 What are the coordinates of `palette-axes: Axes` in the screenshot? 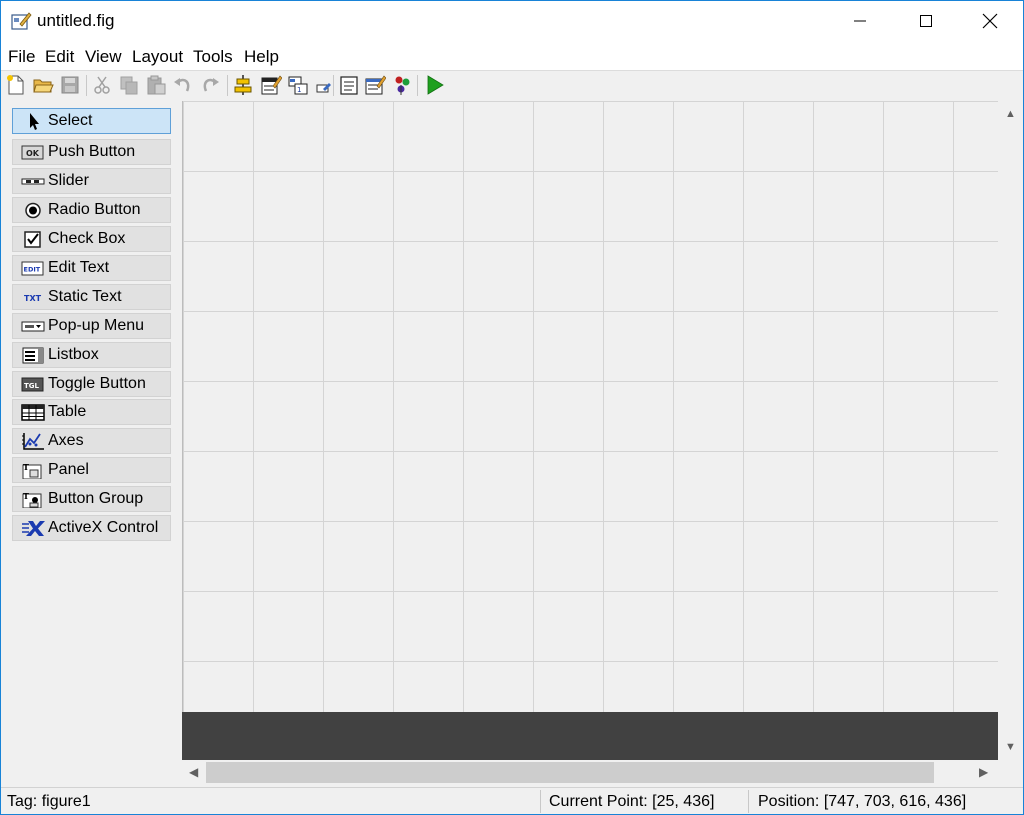 It's located at (91, 441).